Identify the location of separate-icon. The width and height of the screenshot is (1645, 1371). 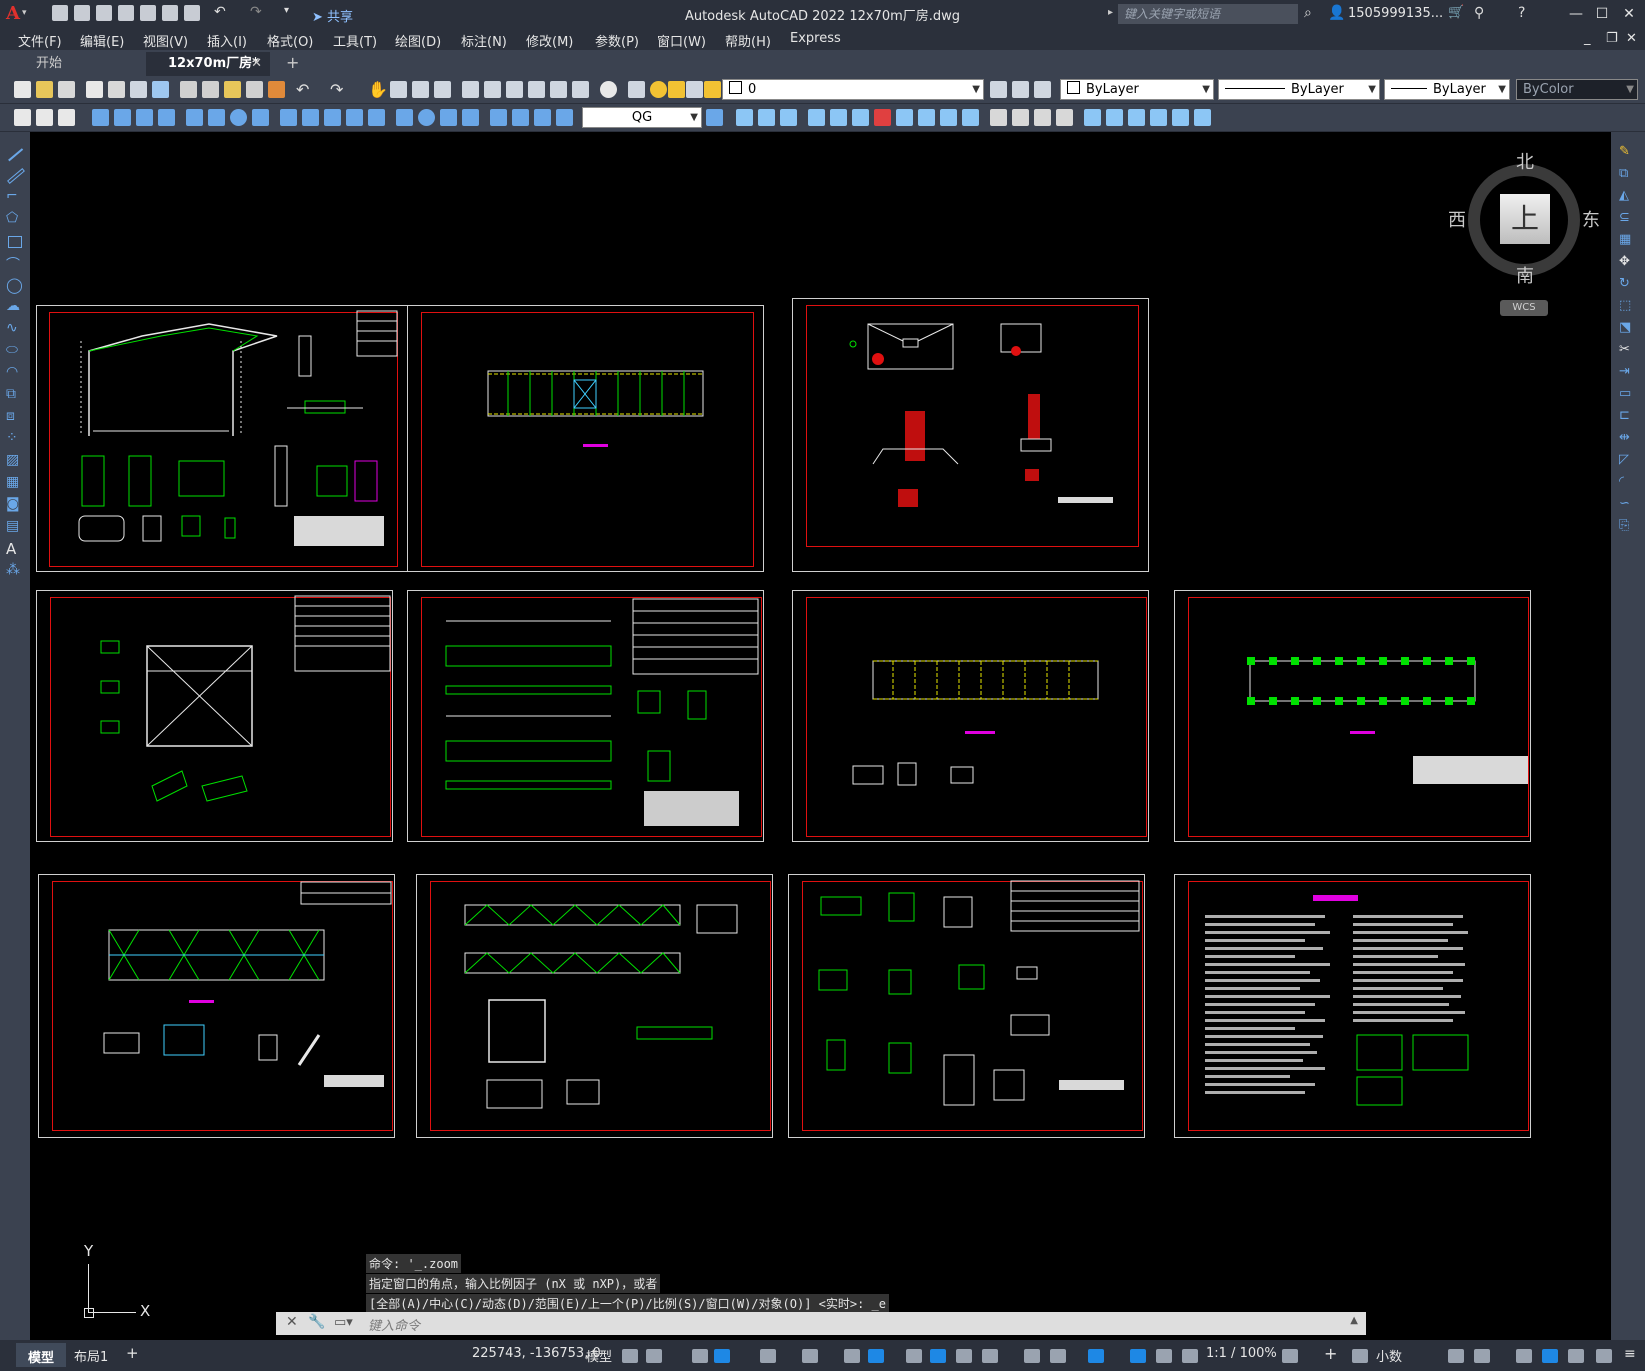
(1042, 117).